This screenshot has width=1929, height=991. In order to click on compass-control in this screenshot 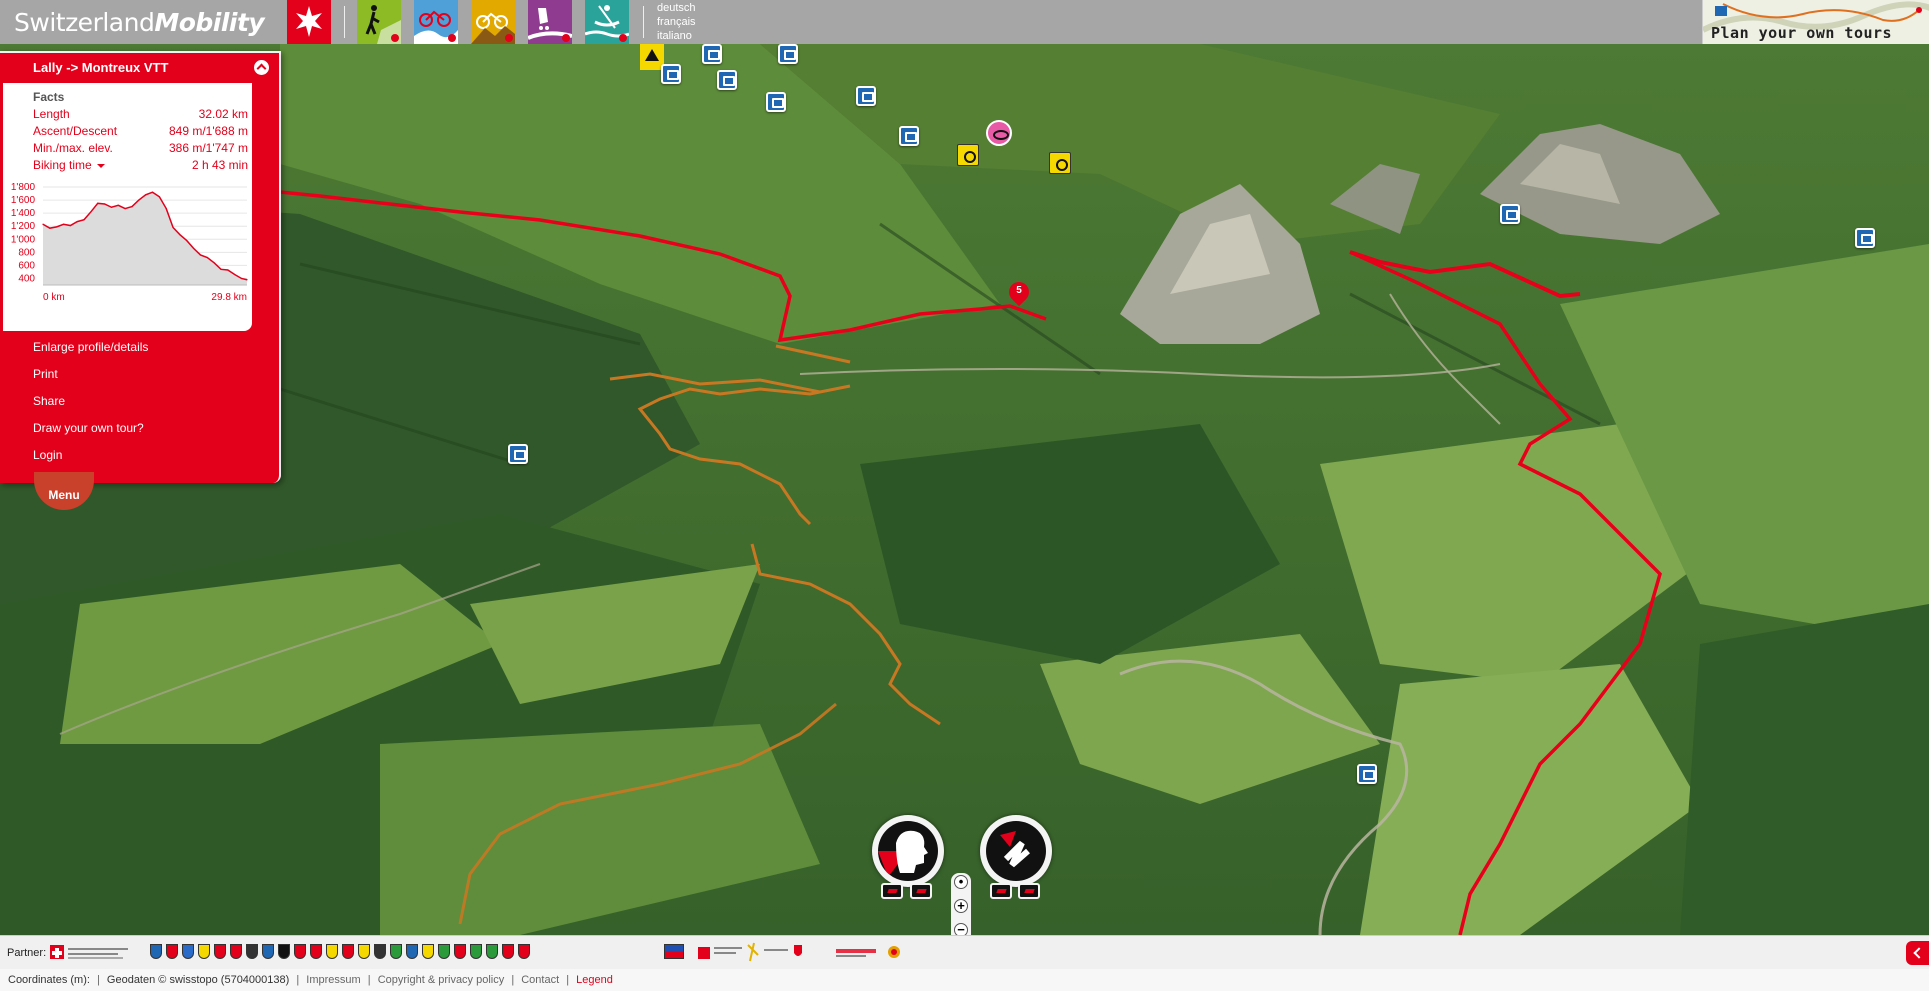, I will do `click(1016, 851)`.